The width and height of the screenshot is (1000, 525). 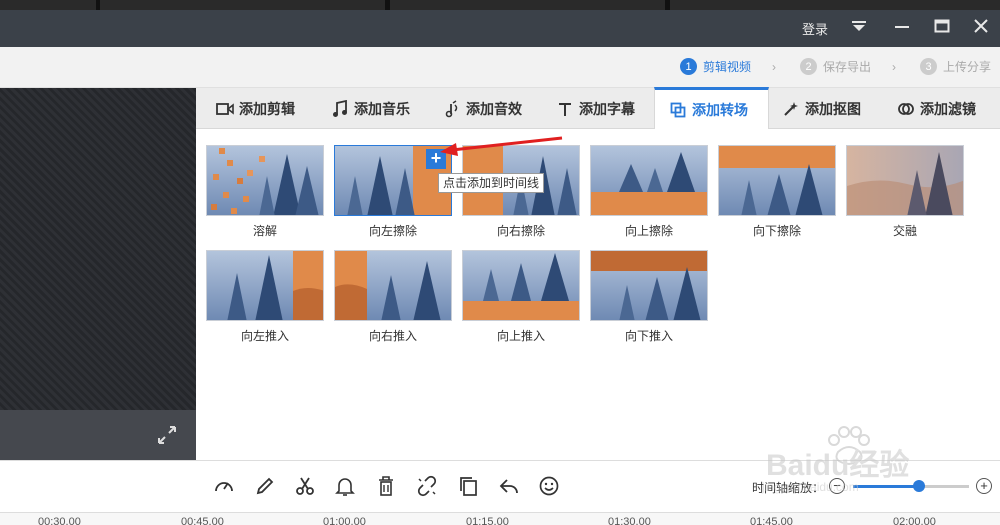 What do you see at coordinates (771, 520) in the screenshot?
I see `timeline-tick: 01:45.00` at bounding box center [771, 520].